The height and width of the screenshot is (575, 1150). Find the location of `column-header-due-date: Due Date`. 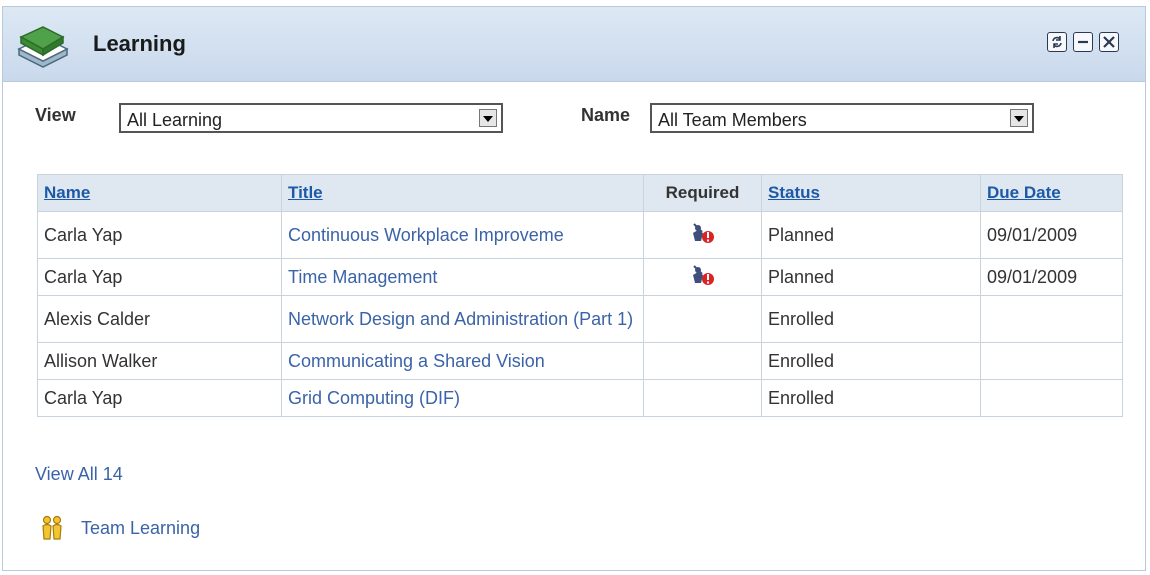

column-header-due-date: Due Date is located at coordinates (1051, 193).